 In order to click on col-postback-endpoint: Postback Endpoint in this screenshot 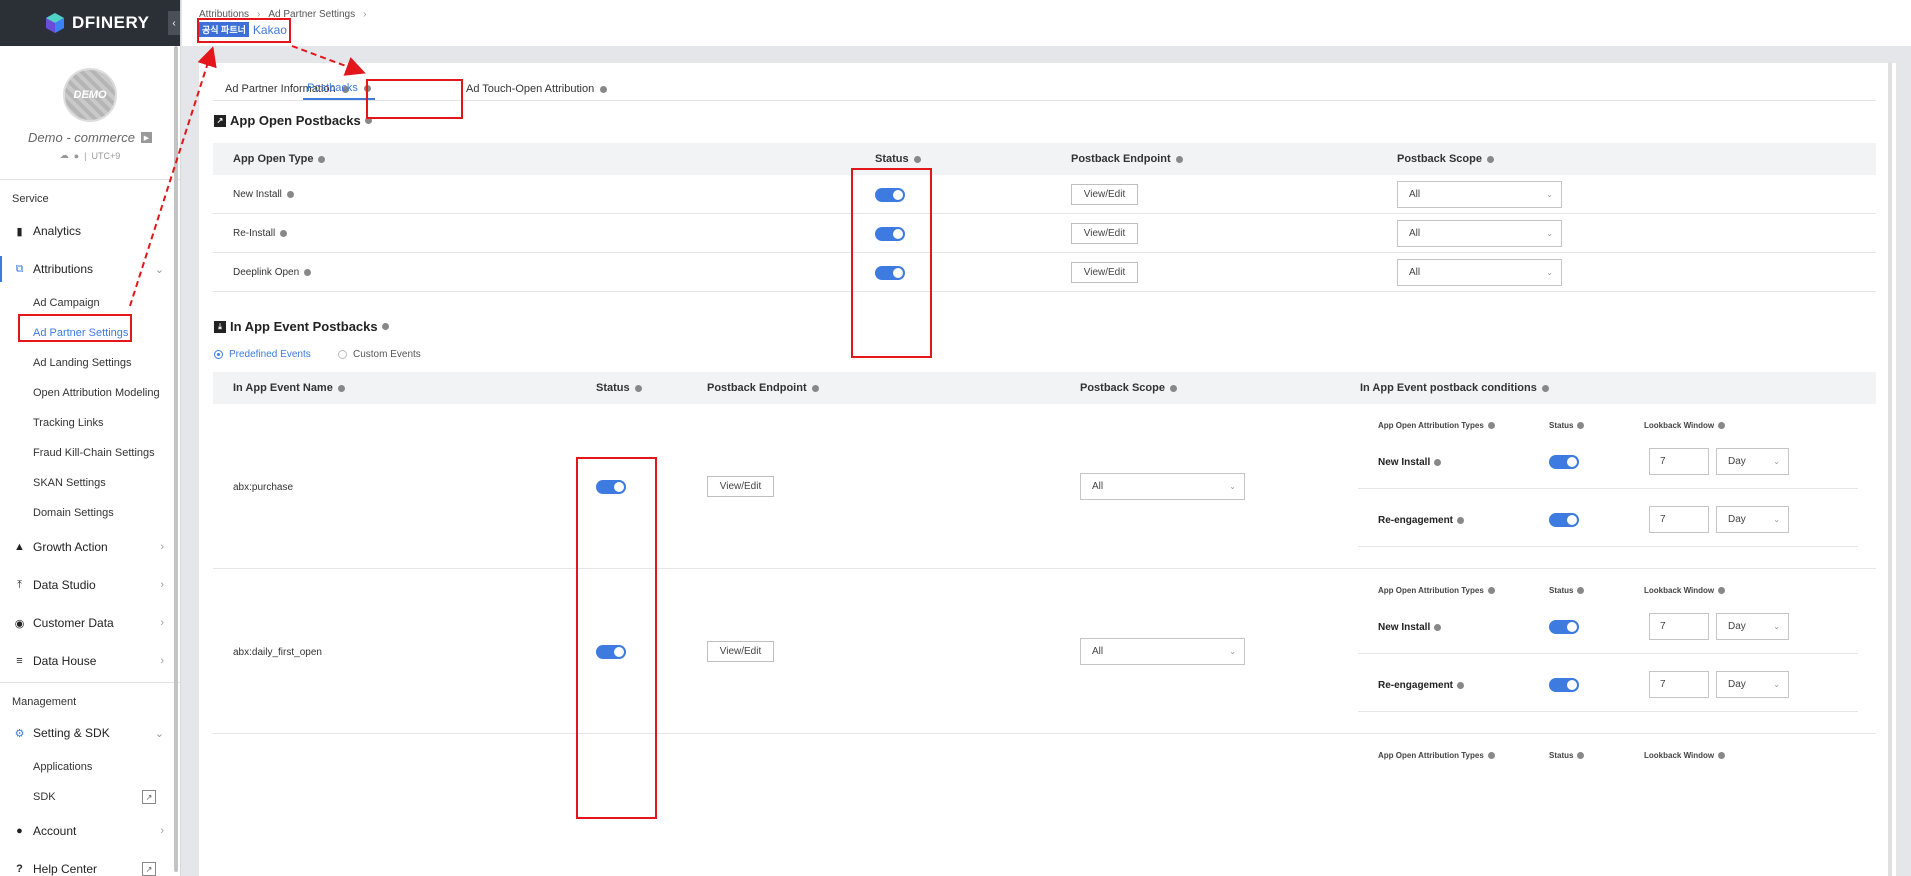, I will do `click(1127, 159)`.